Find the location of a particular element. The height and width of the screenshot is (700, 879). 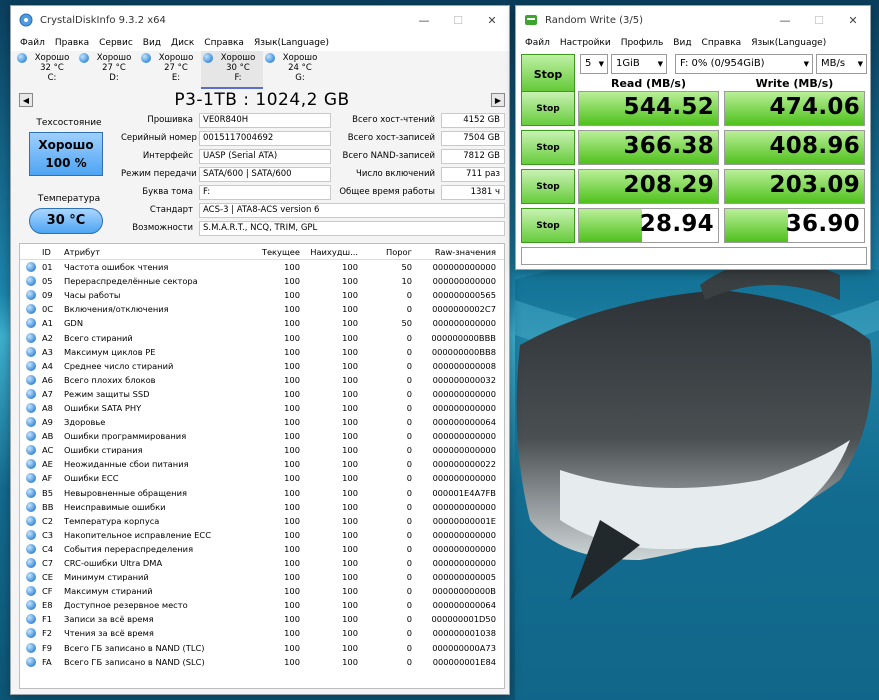

test1-stop-button: Stop is located at coordinates (548, 108).